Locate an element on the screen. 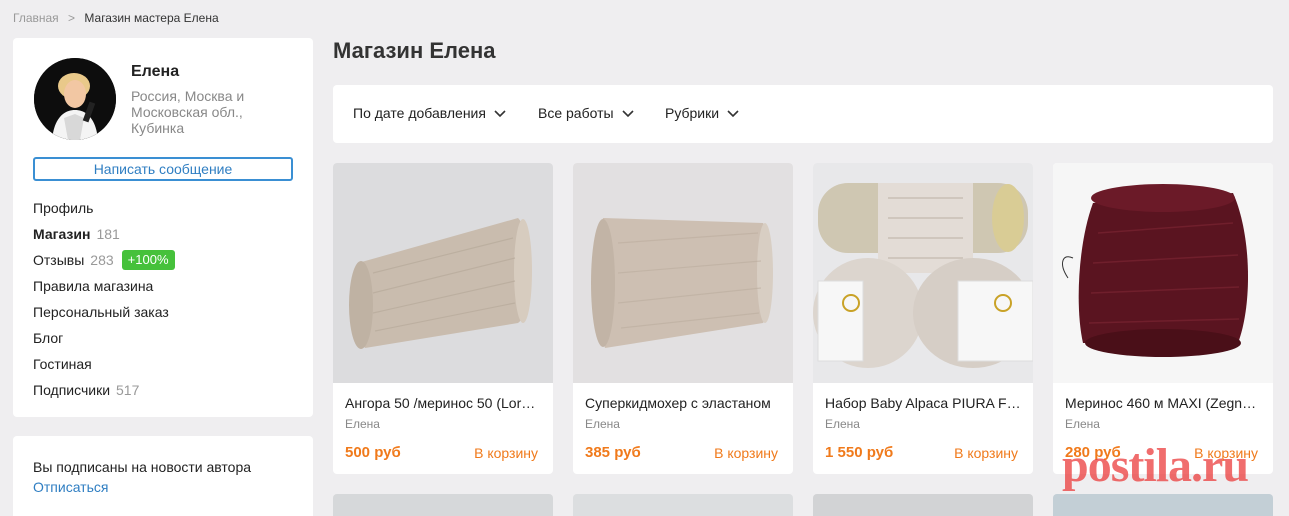 The height and width of the screenshot is (516, 1289). send-message-button: Написать сообщение is located at coordinates (163, 169).